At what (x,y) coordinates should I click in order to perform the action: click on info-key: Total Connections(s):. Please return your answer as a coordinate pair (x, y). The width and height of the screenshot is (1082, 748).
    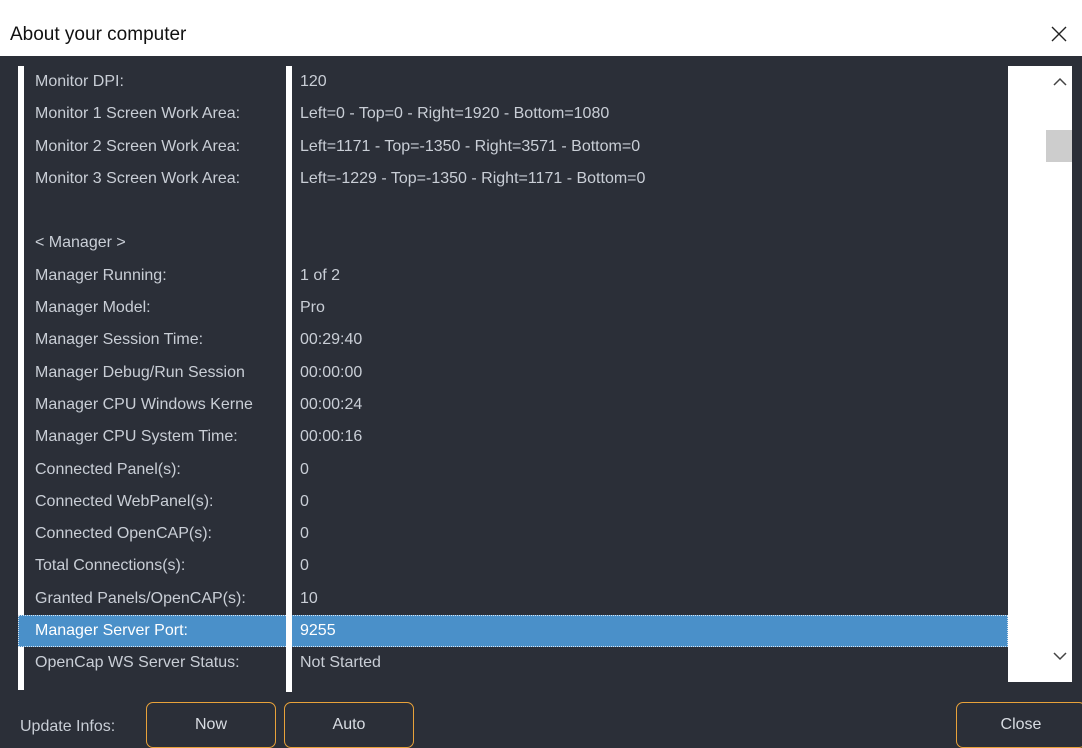
    Looking at the image, I should click on (110, 566).